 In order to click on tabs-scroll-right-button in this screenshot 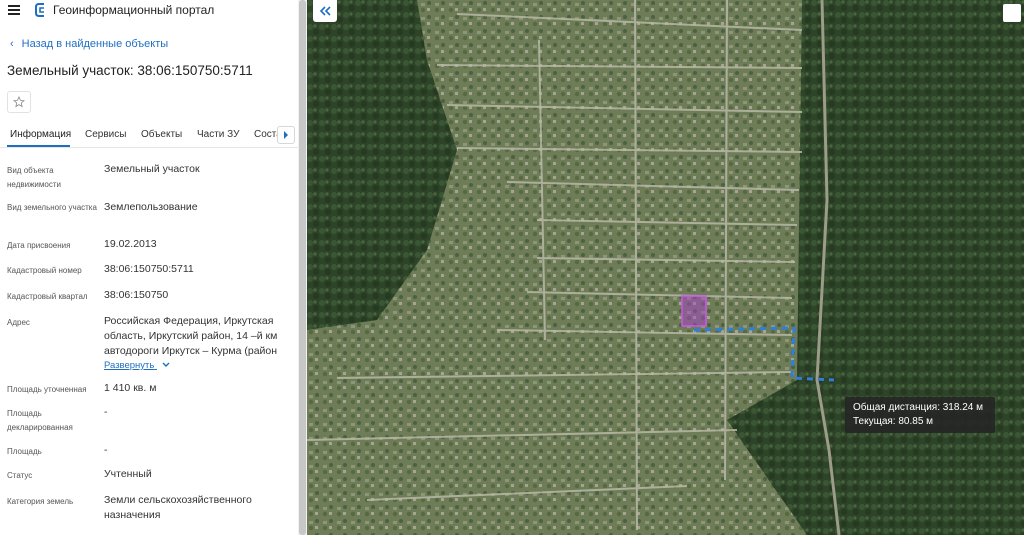, I will do `click(286, 135)`.